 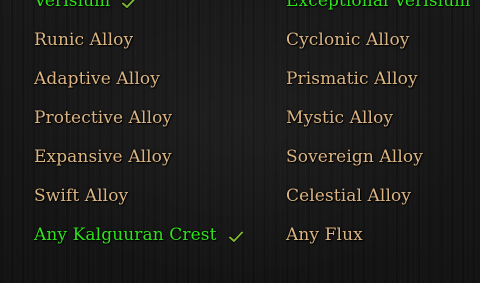 I want to click on material-label: Protective Alloy, so click(x=103, y=118).